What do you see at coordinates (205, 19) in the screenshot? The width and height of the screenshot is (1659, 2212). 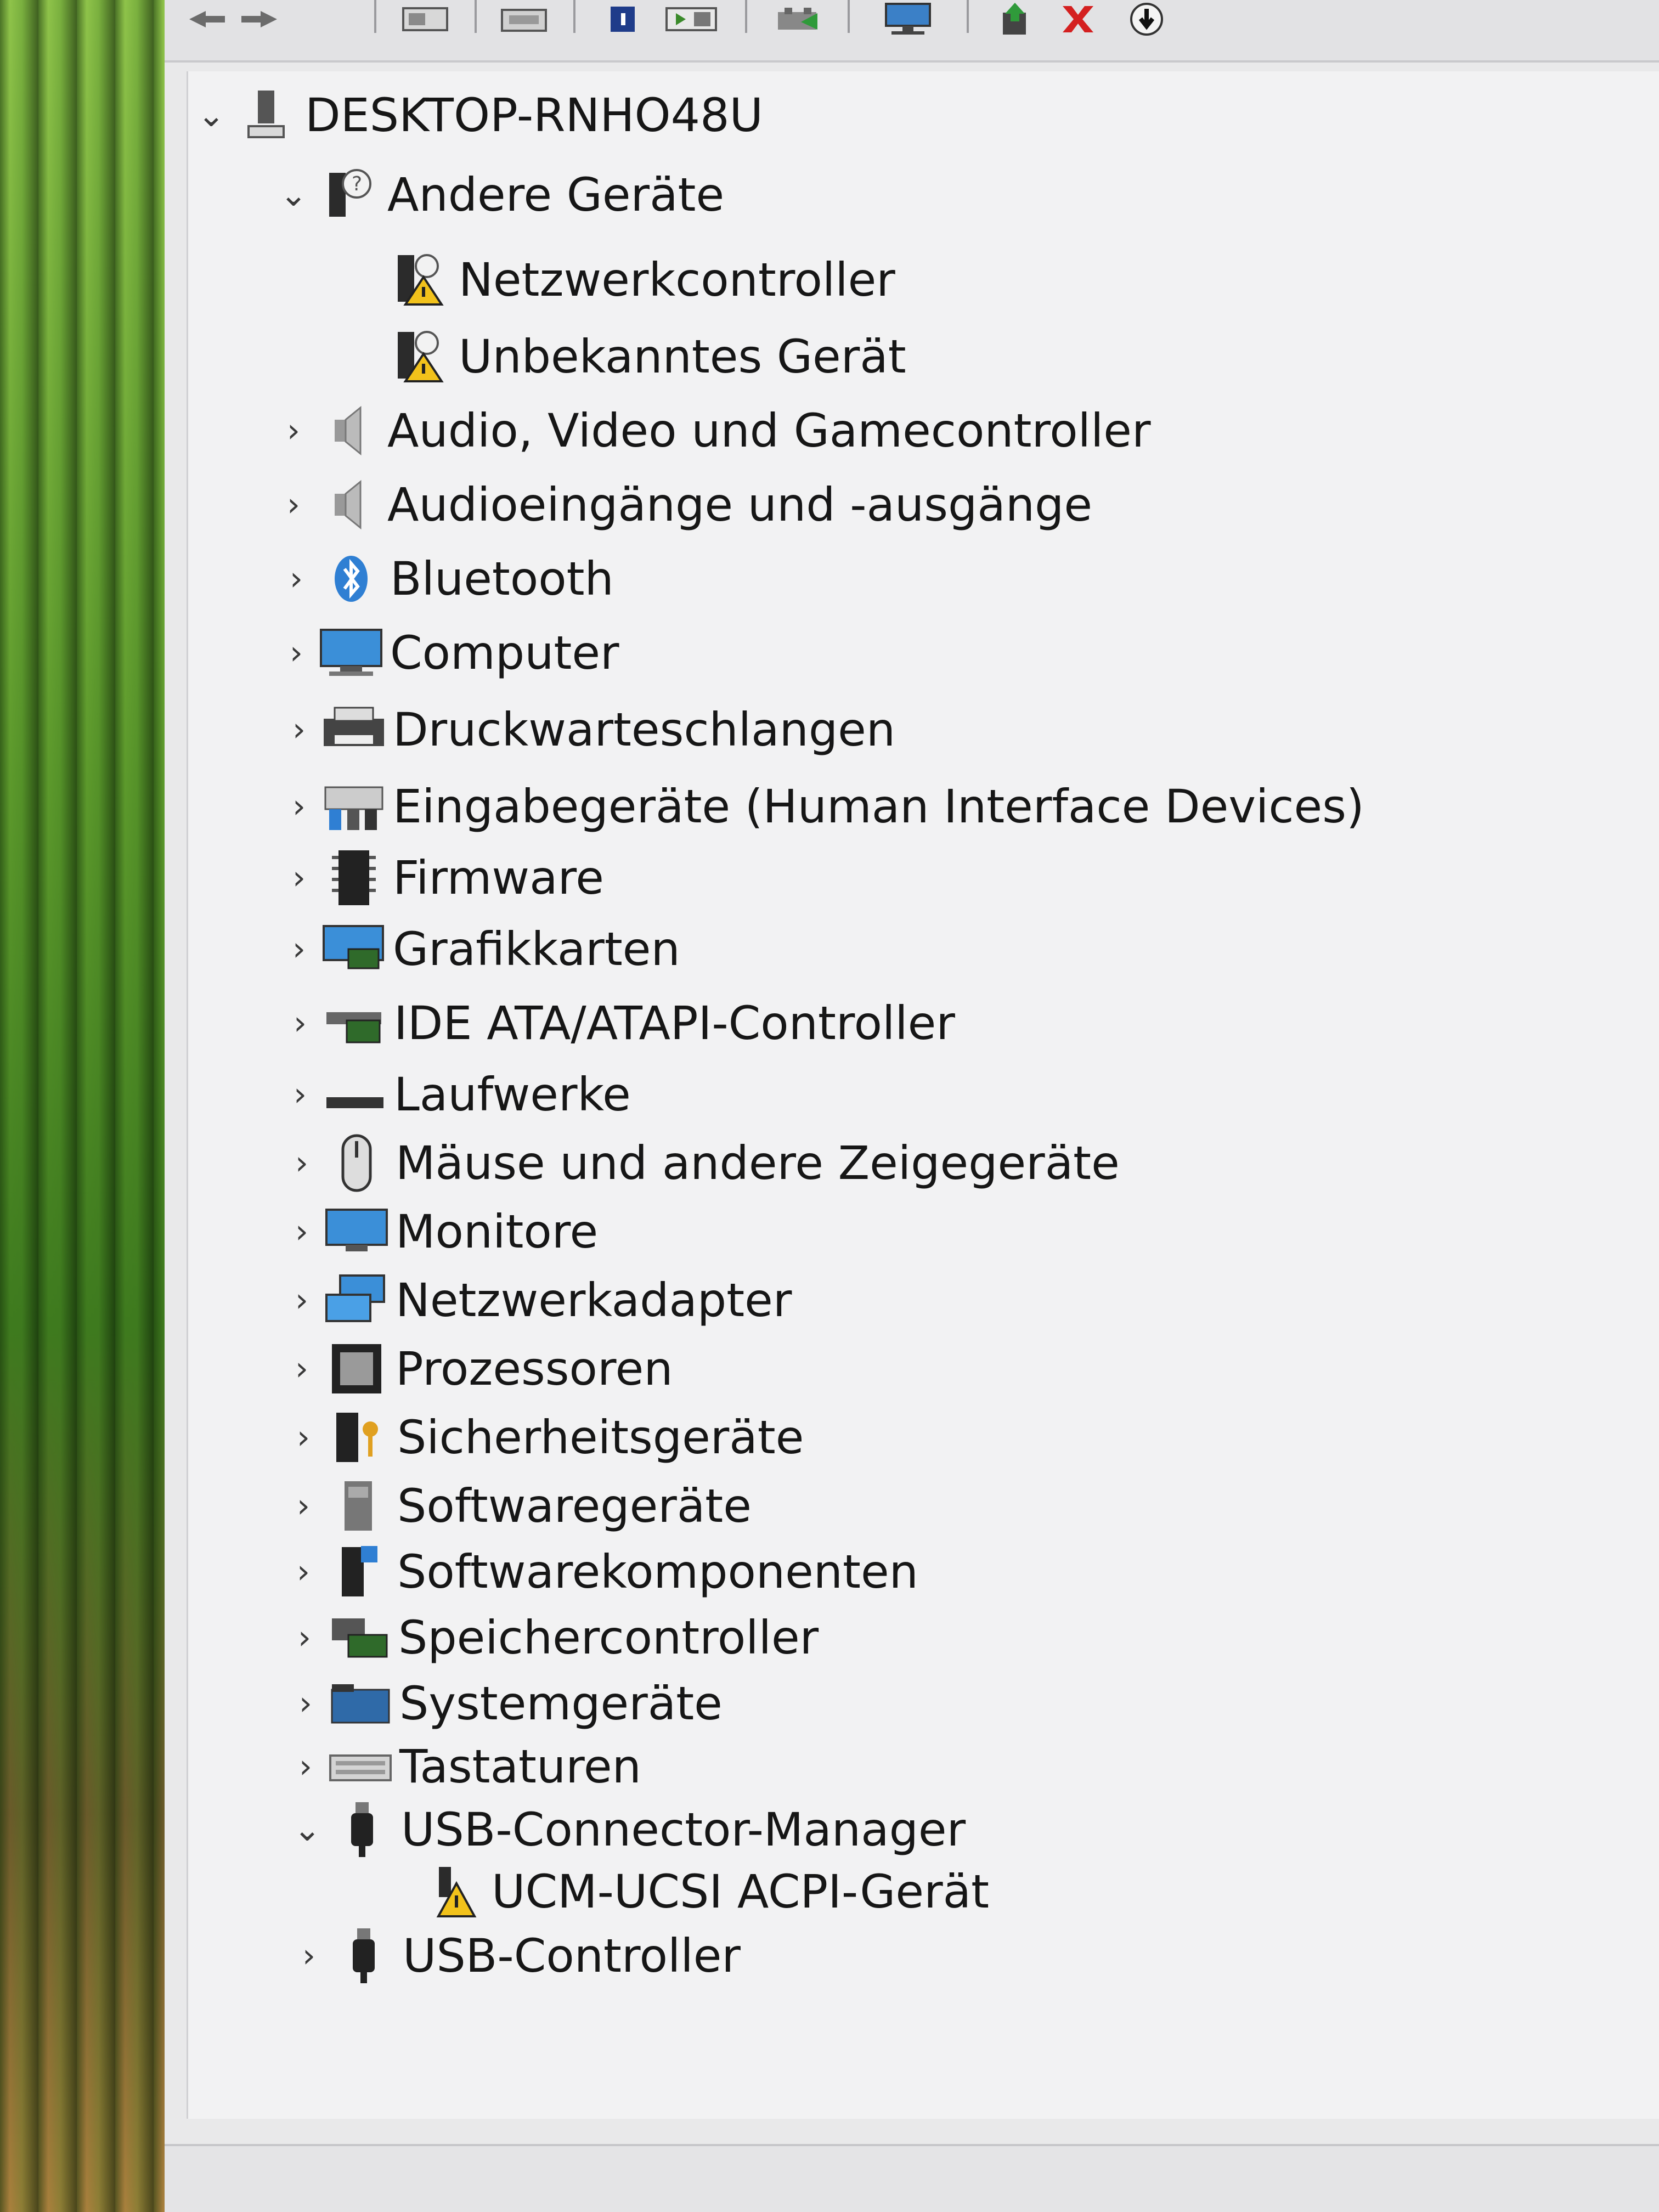 I see `back-arrow-icon` at bounding box center [205, 19].